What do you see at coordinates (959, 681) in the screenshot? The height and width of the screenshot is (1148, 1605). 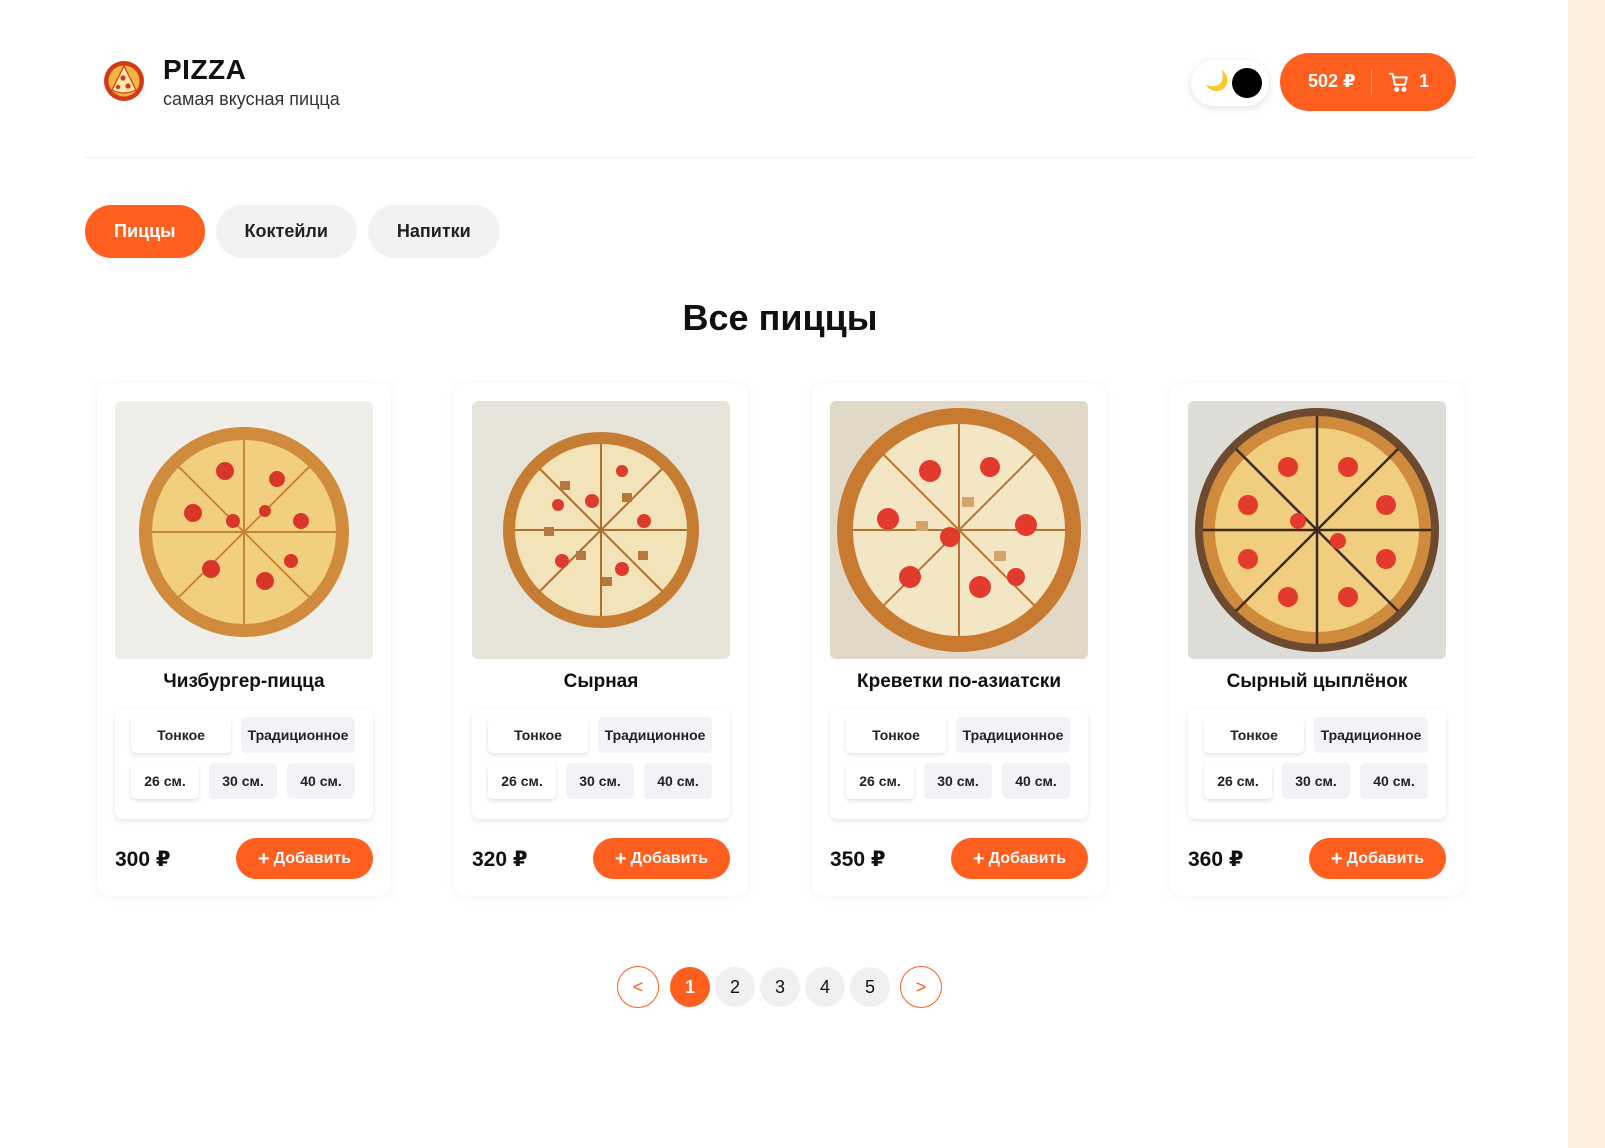 I see `product-name: Креветки по-азиатски` at bounding box center [959, 681].